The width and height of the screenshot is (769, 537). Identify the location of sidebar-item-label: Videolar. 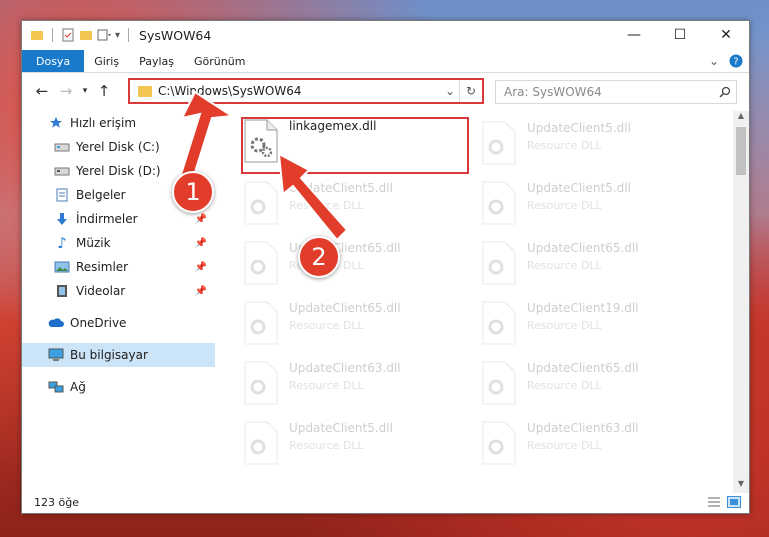
(101, 291).